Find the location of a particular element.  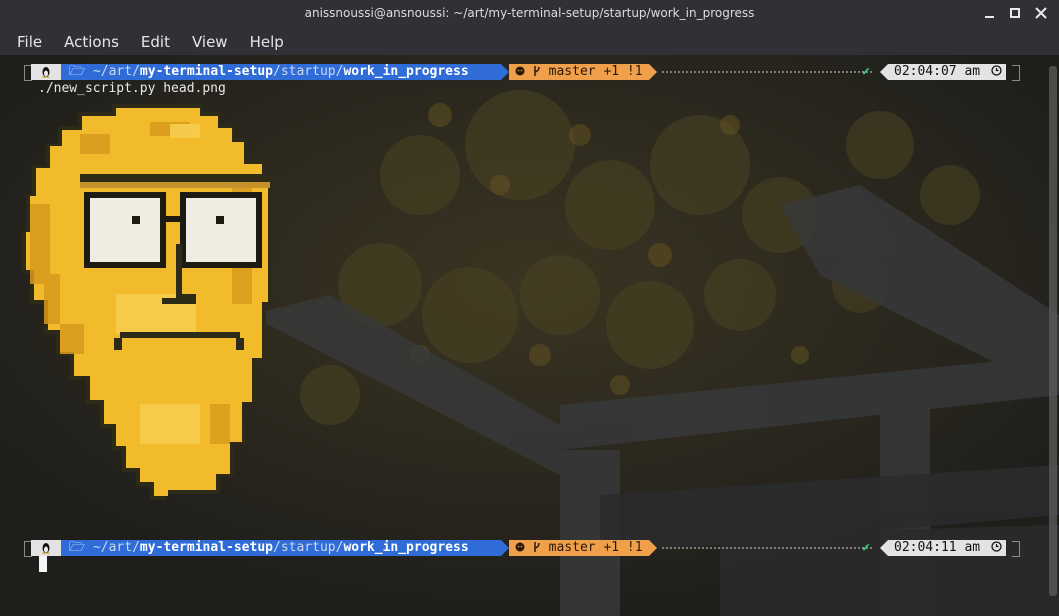

menu-file: File is located at coordinates (29, 42).